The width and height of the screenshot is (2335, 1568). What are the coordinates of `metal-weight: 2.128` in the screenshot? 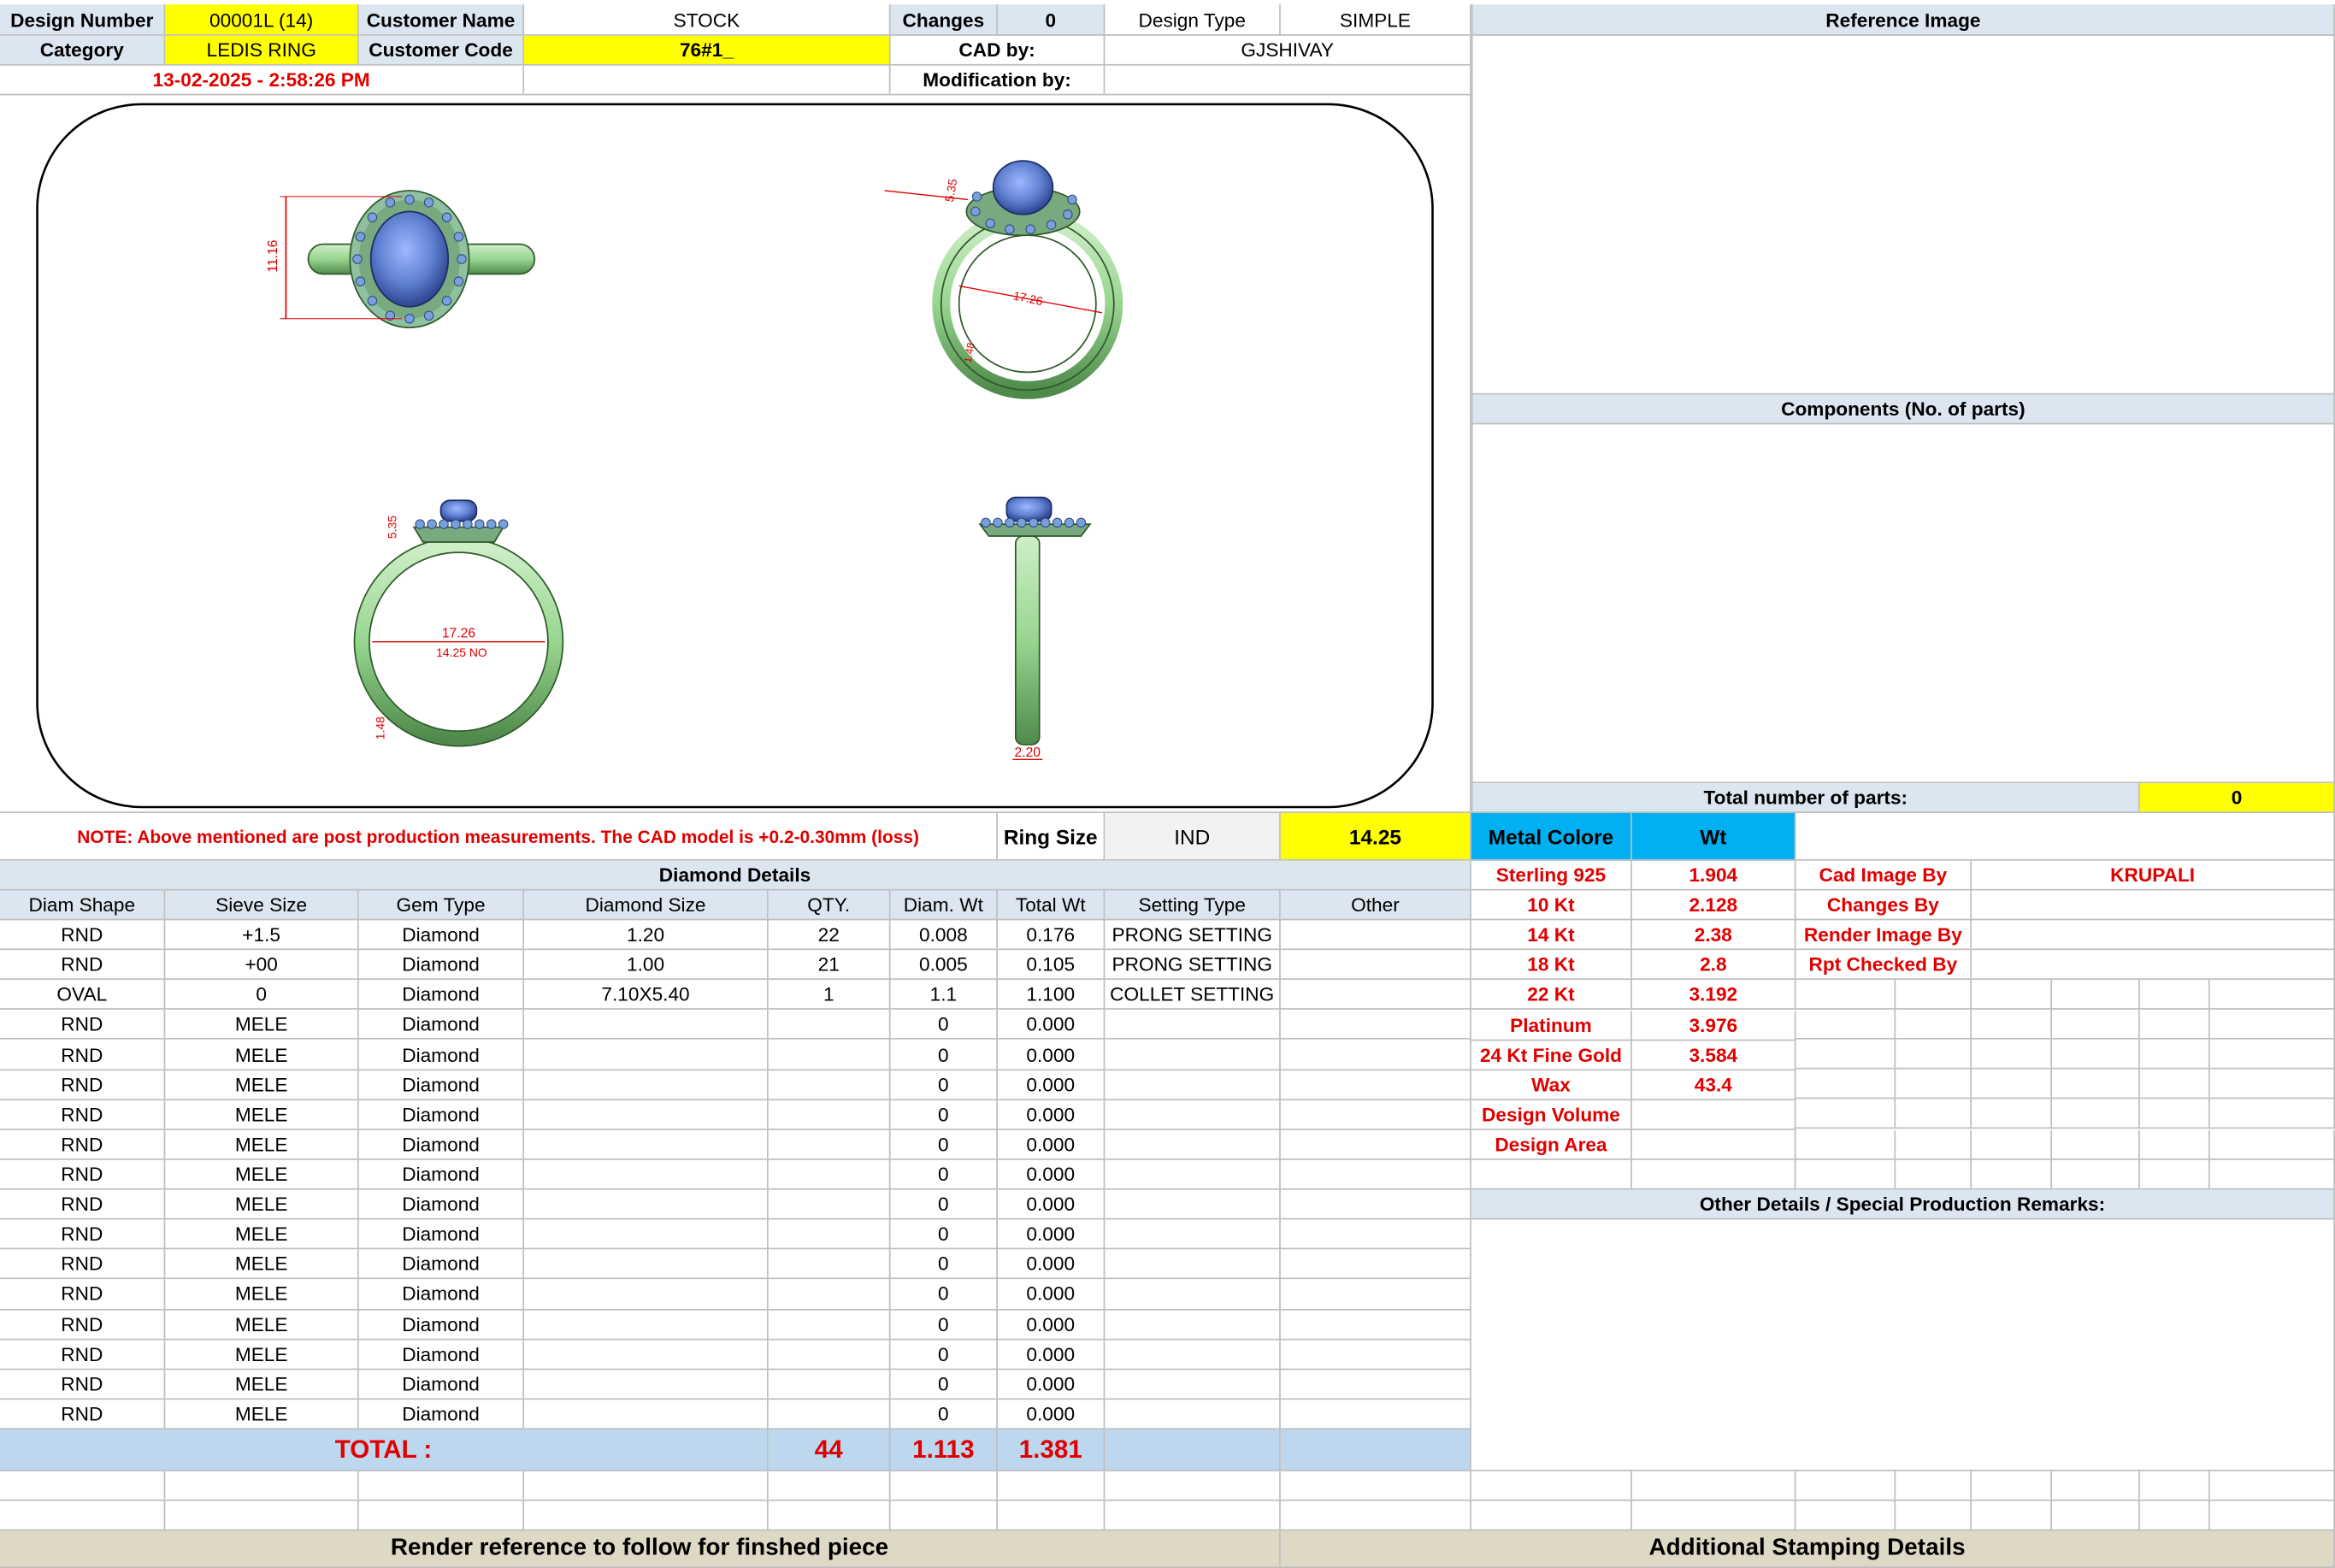 It's located at (1713, 905).